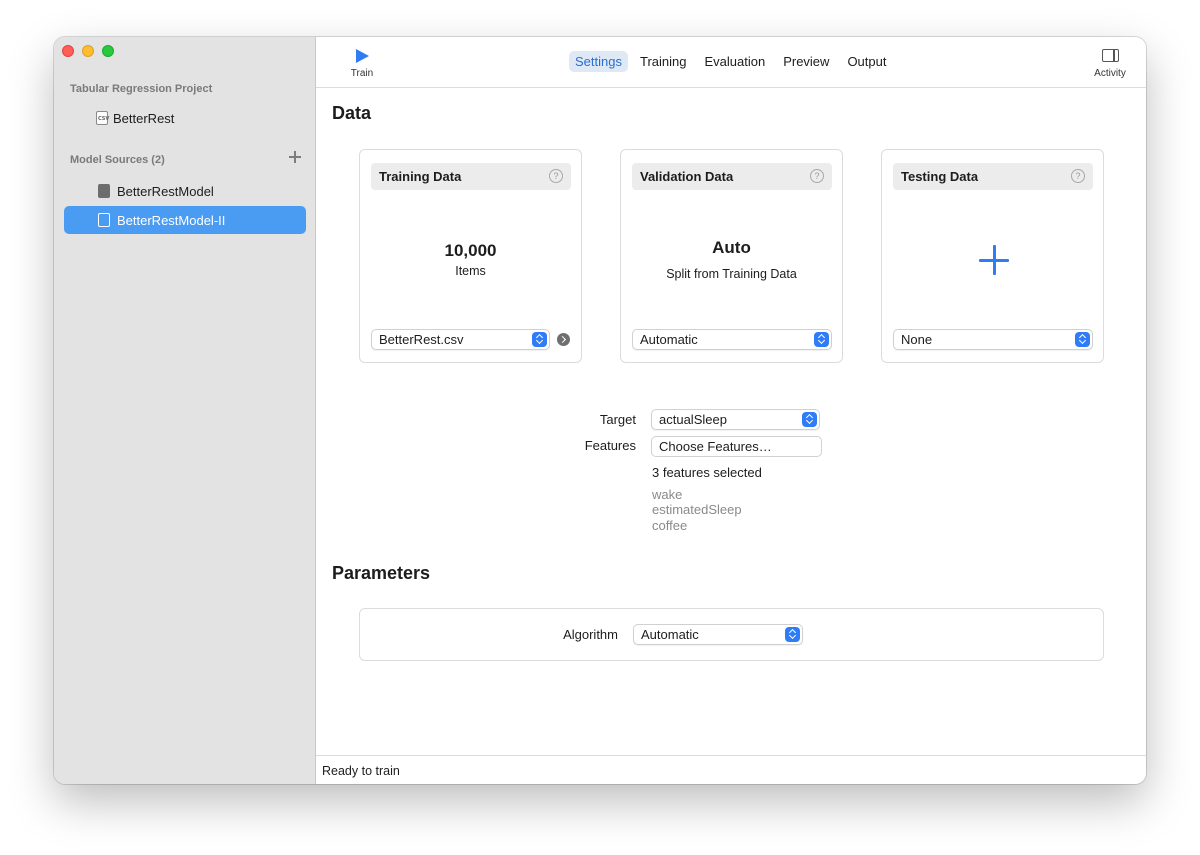 The width and height of the screenshot is (1200, 855). Describe the element at coordinates (590, 634) in the screenshot. I see `algorithm-label: Algorithm` at that location.